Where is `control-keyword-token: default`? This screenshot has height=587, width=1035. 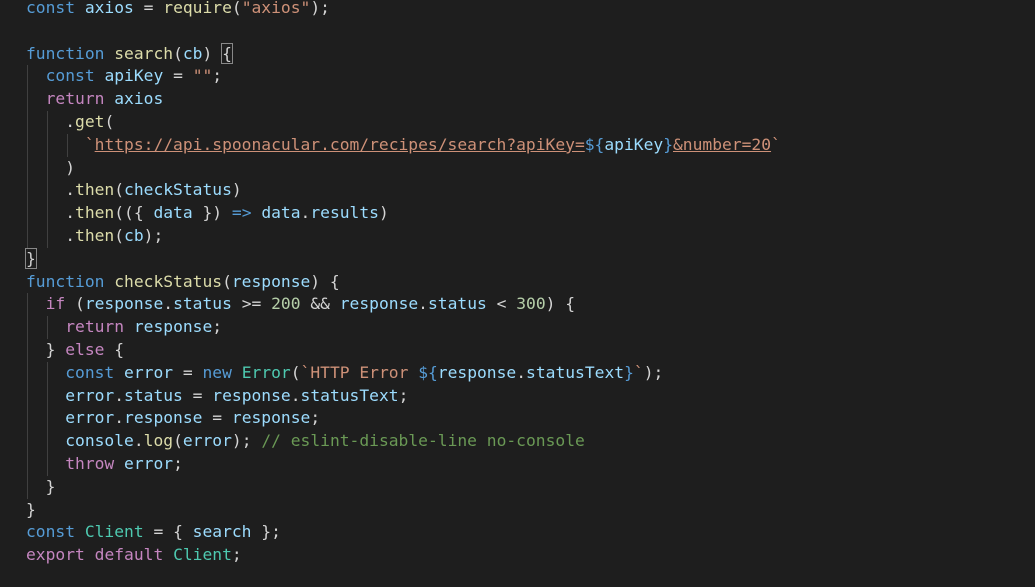 control-keyword-token: default is located at coordinates (129, 555).